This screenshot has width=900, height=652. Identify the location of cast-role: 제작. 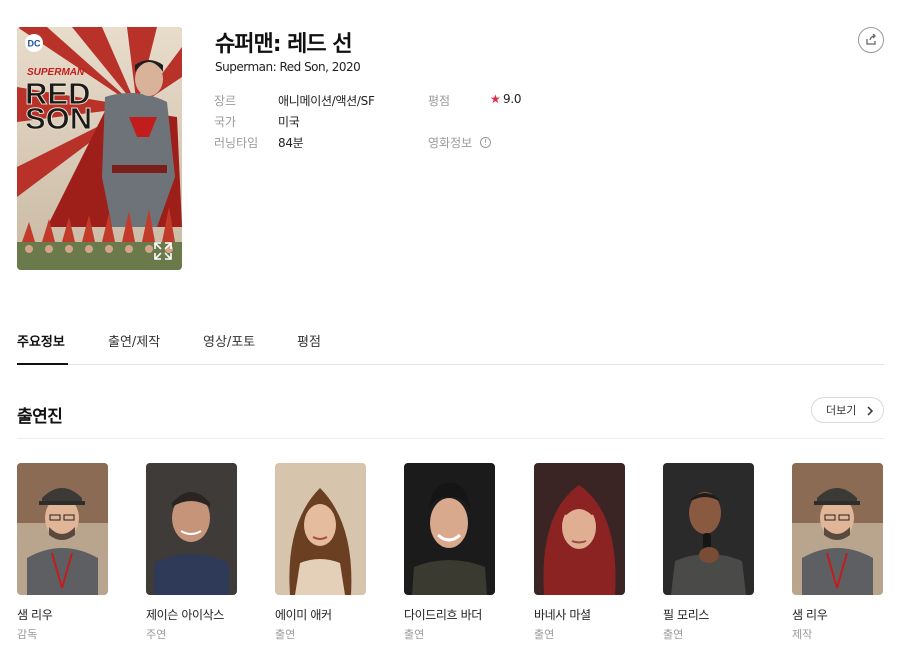
(802, 634).